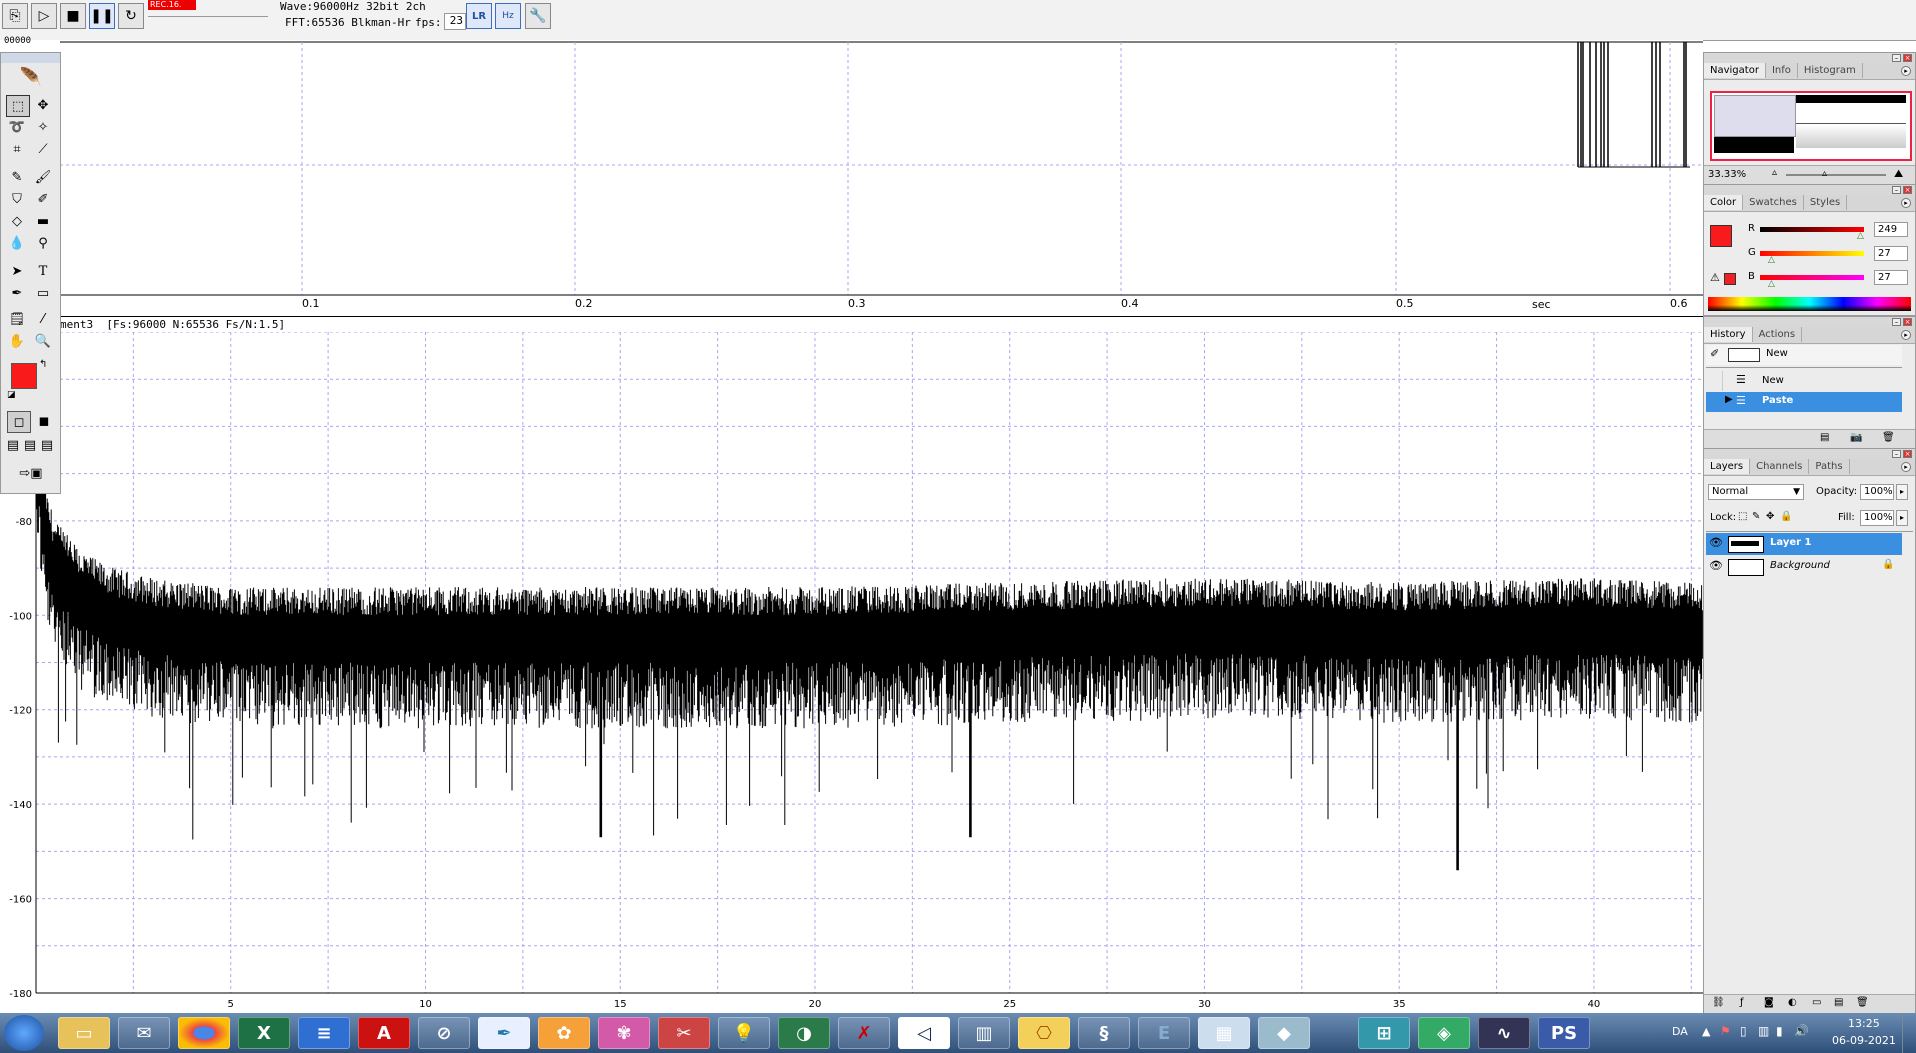 The image size is (1916, 1053). Describe the element at coordinates (744, 1033) in the screenshot. I see `bulb-app-icon: 💡` at that location.